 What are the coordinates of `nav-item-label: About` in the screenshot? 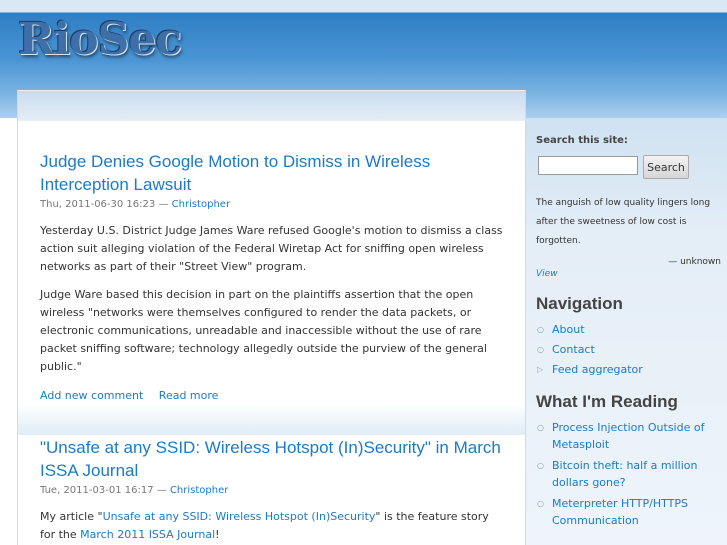 It's located at (568, 329).